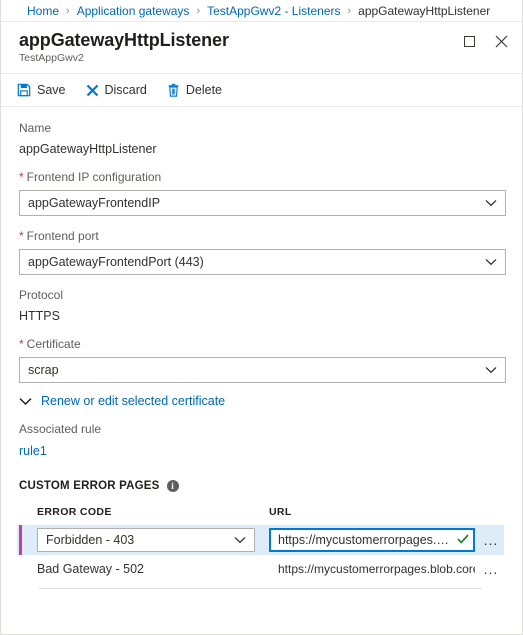 This screenshot has height=635, width=523. What do you see at coordinates (262, 344) in the screenshot?
I see `certificate-label: * Certificate` at bounding box center [262, 344].